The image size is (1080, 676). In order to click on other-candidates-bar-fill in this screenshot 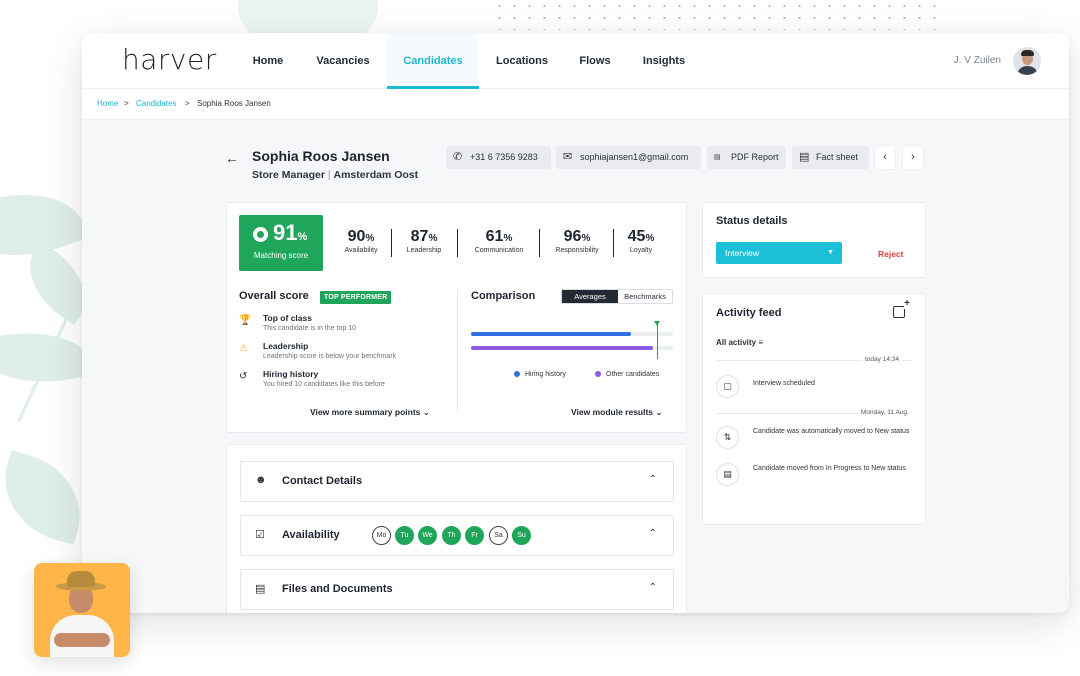, I will do `click(562, 348)`.